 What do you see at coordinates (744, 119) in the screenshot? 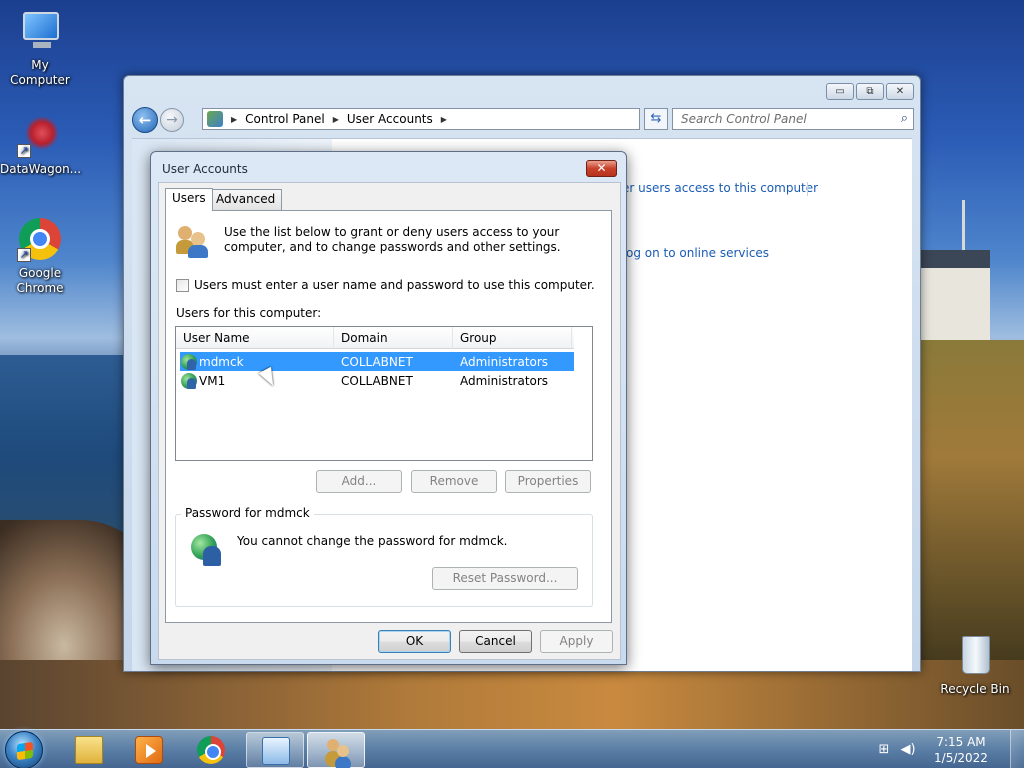
I see `search-placeholder: Search Control Panel` at bounding box center [744, 119].